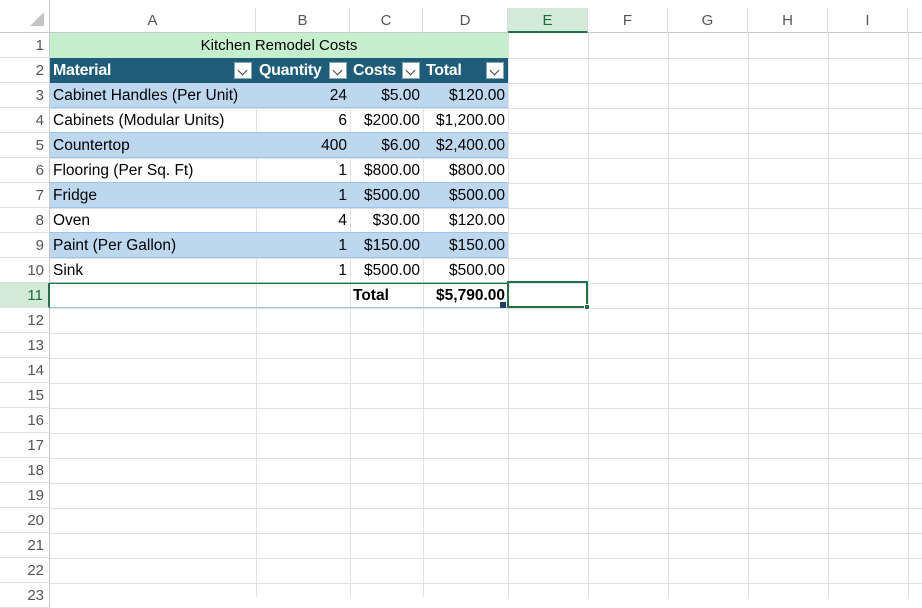 Image resolution: width=922 pixels, height=608 pixels. What do you see at coordinates (465, 145) in the screenshot?
I see `cell-total: $2,400.00` at bounding box center [465, 145].